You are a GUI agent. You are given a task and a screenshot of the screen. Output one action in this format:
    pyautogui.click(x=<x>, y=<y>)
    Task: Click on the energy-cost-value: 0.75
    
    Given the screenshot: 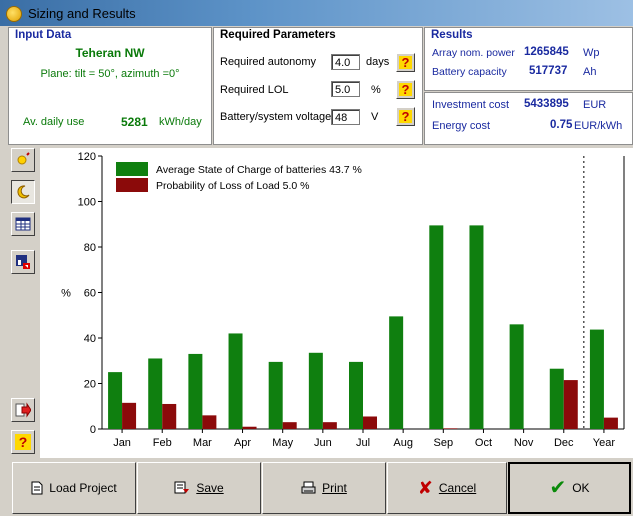 What is the action you would take?
    pyautogui.click(x=561, y=125)
    